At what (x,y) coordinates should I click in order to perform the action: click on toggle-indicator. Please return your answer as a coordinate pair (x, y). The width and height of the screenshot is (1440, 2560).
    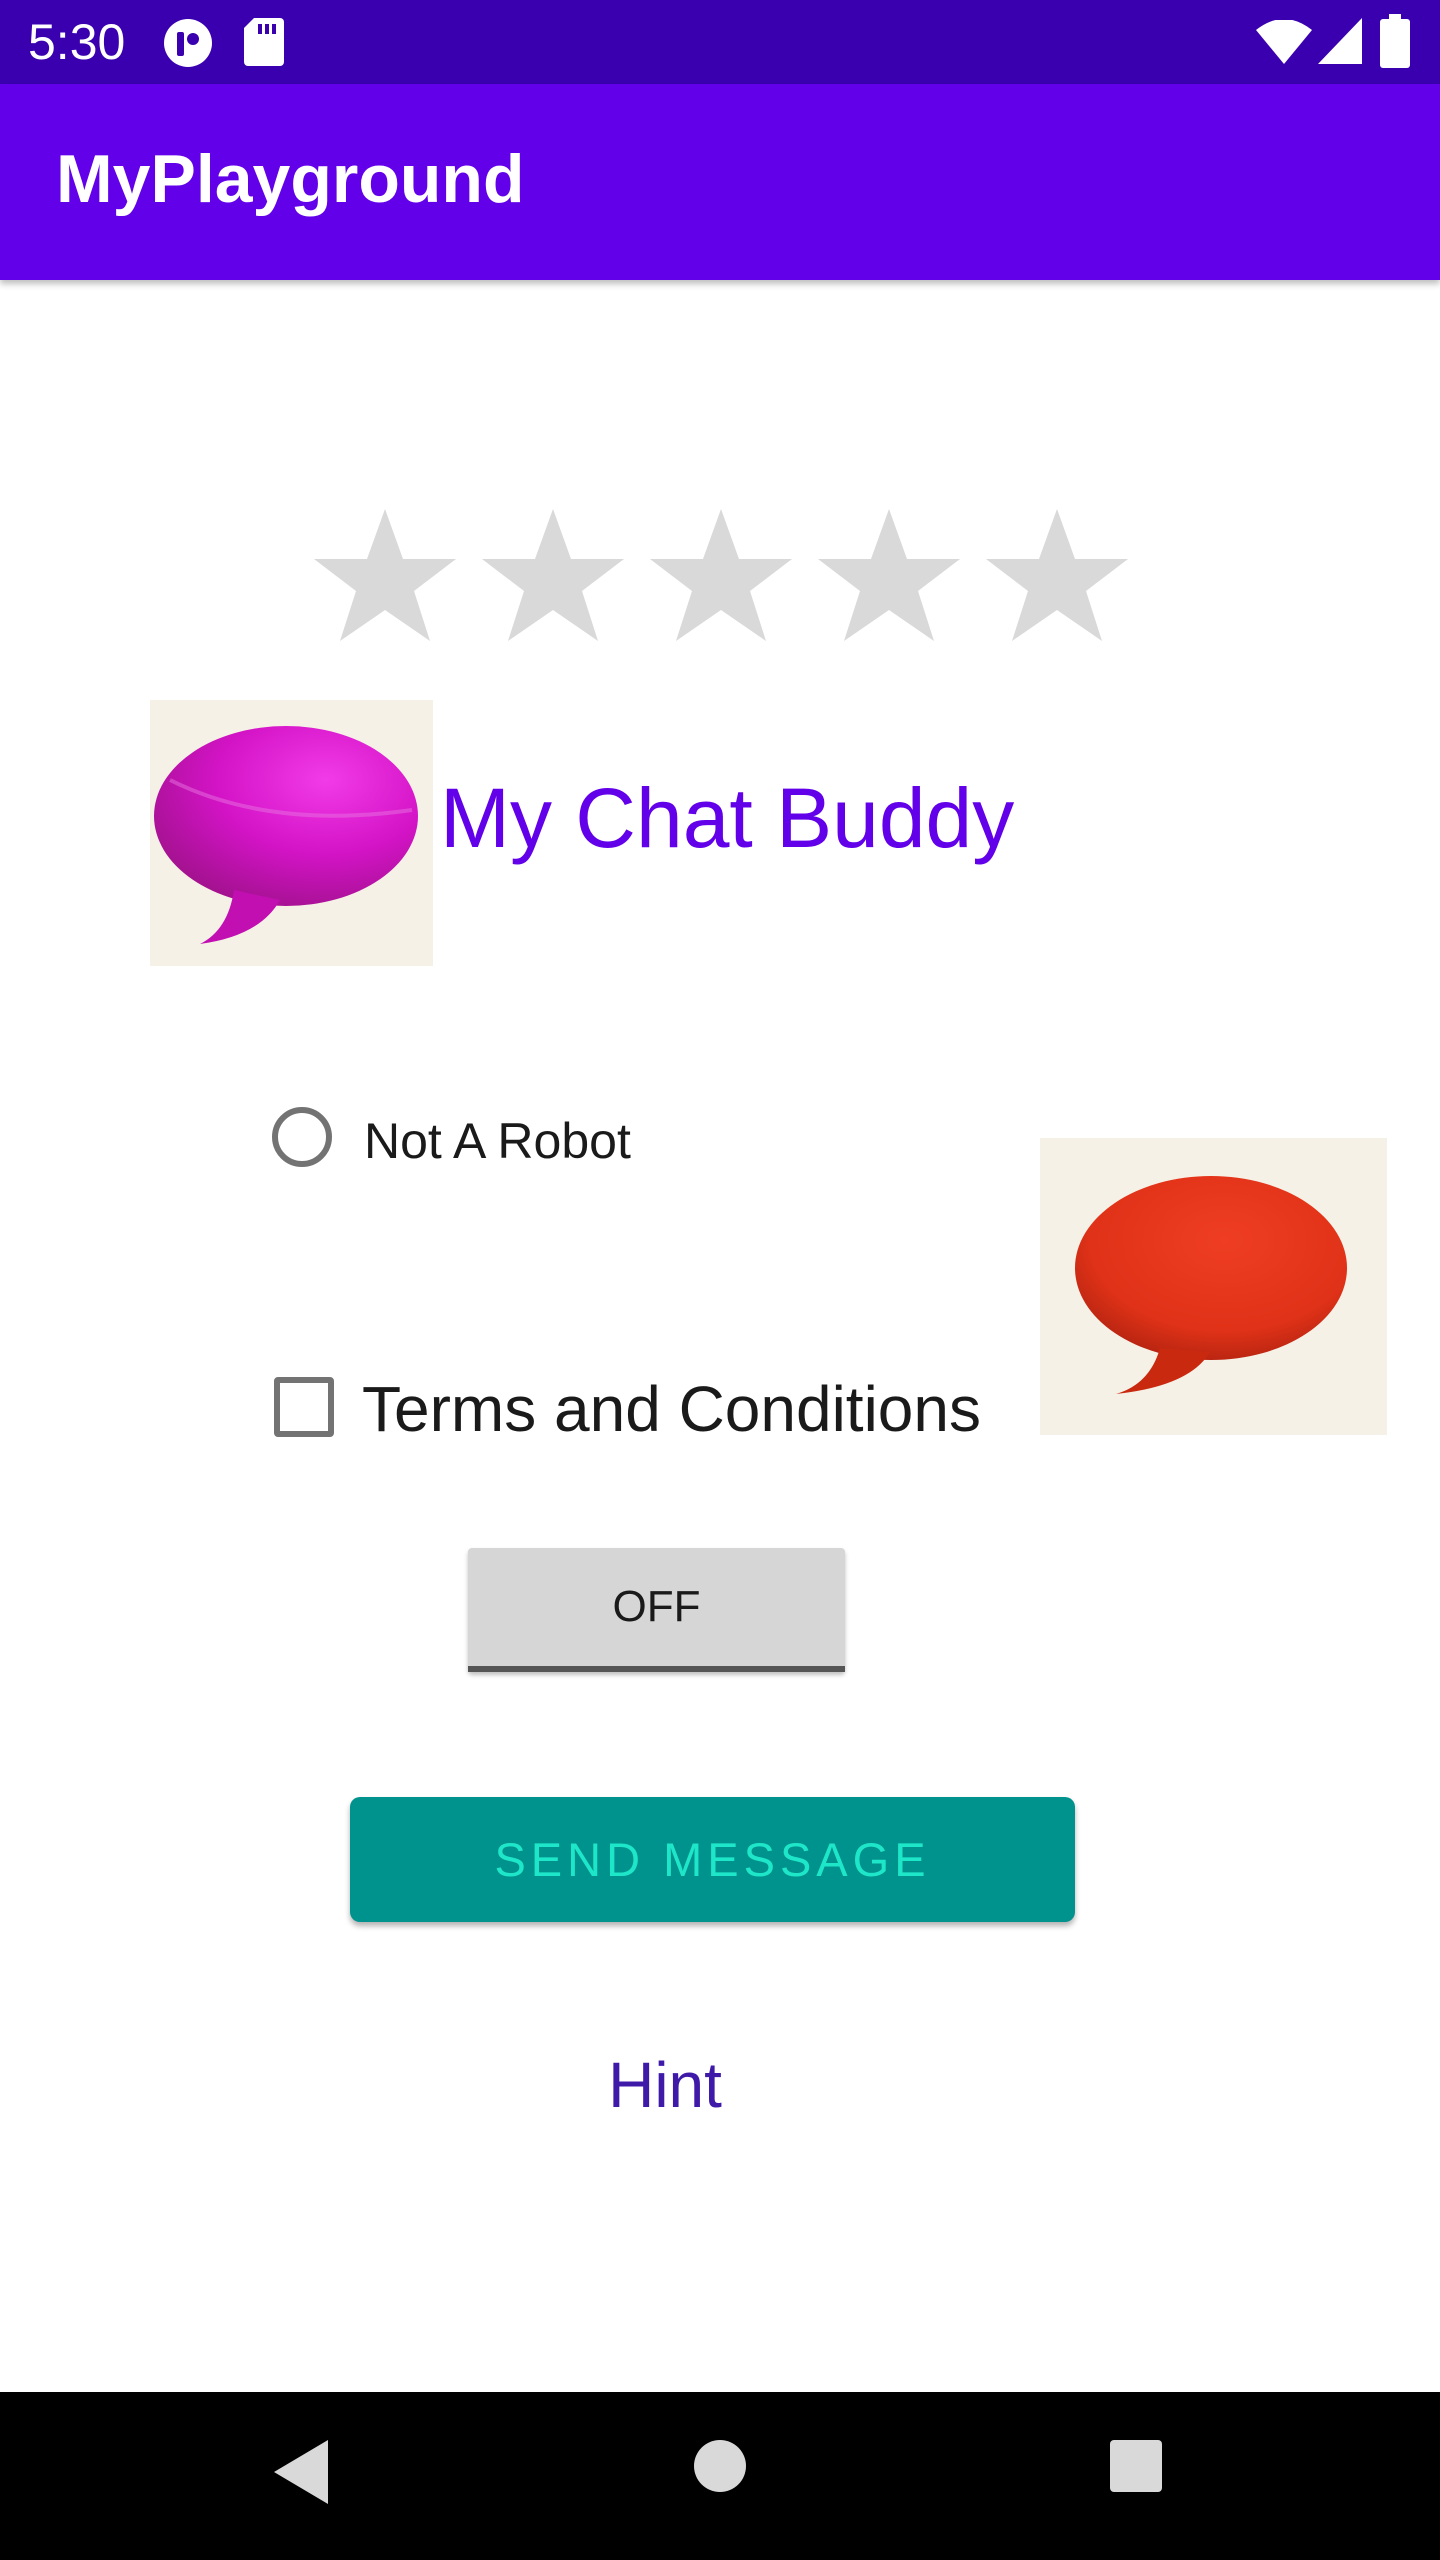
    Looking at the image, I should click on (656, 1669).